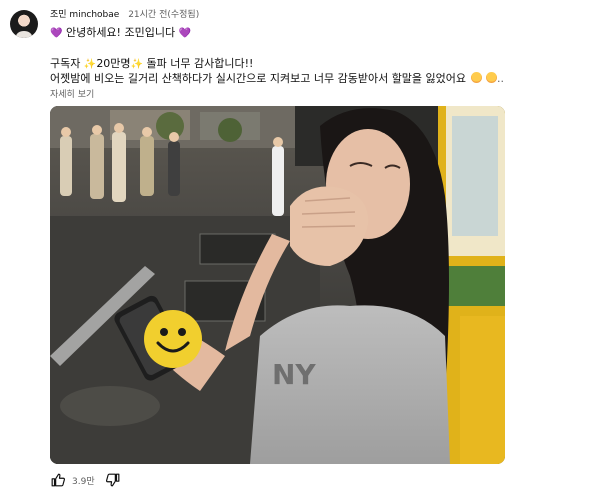  What do you see at coordinates (58, 480) in the screenshot?
I see `thumbs-up-icon` at bounding box center [58, 480].